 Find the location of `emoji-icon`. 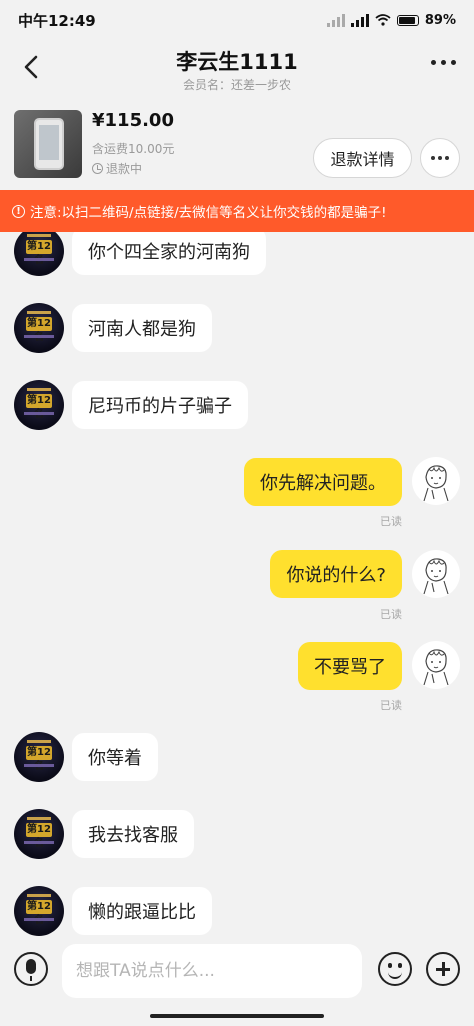

emoji-icon is located at coordinates (395, 969).